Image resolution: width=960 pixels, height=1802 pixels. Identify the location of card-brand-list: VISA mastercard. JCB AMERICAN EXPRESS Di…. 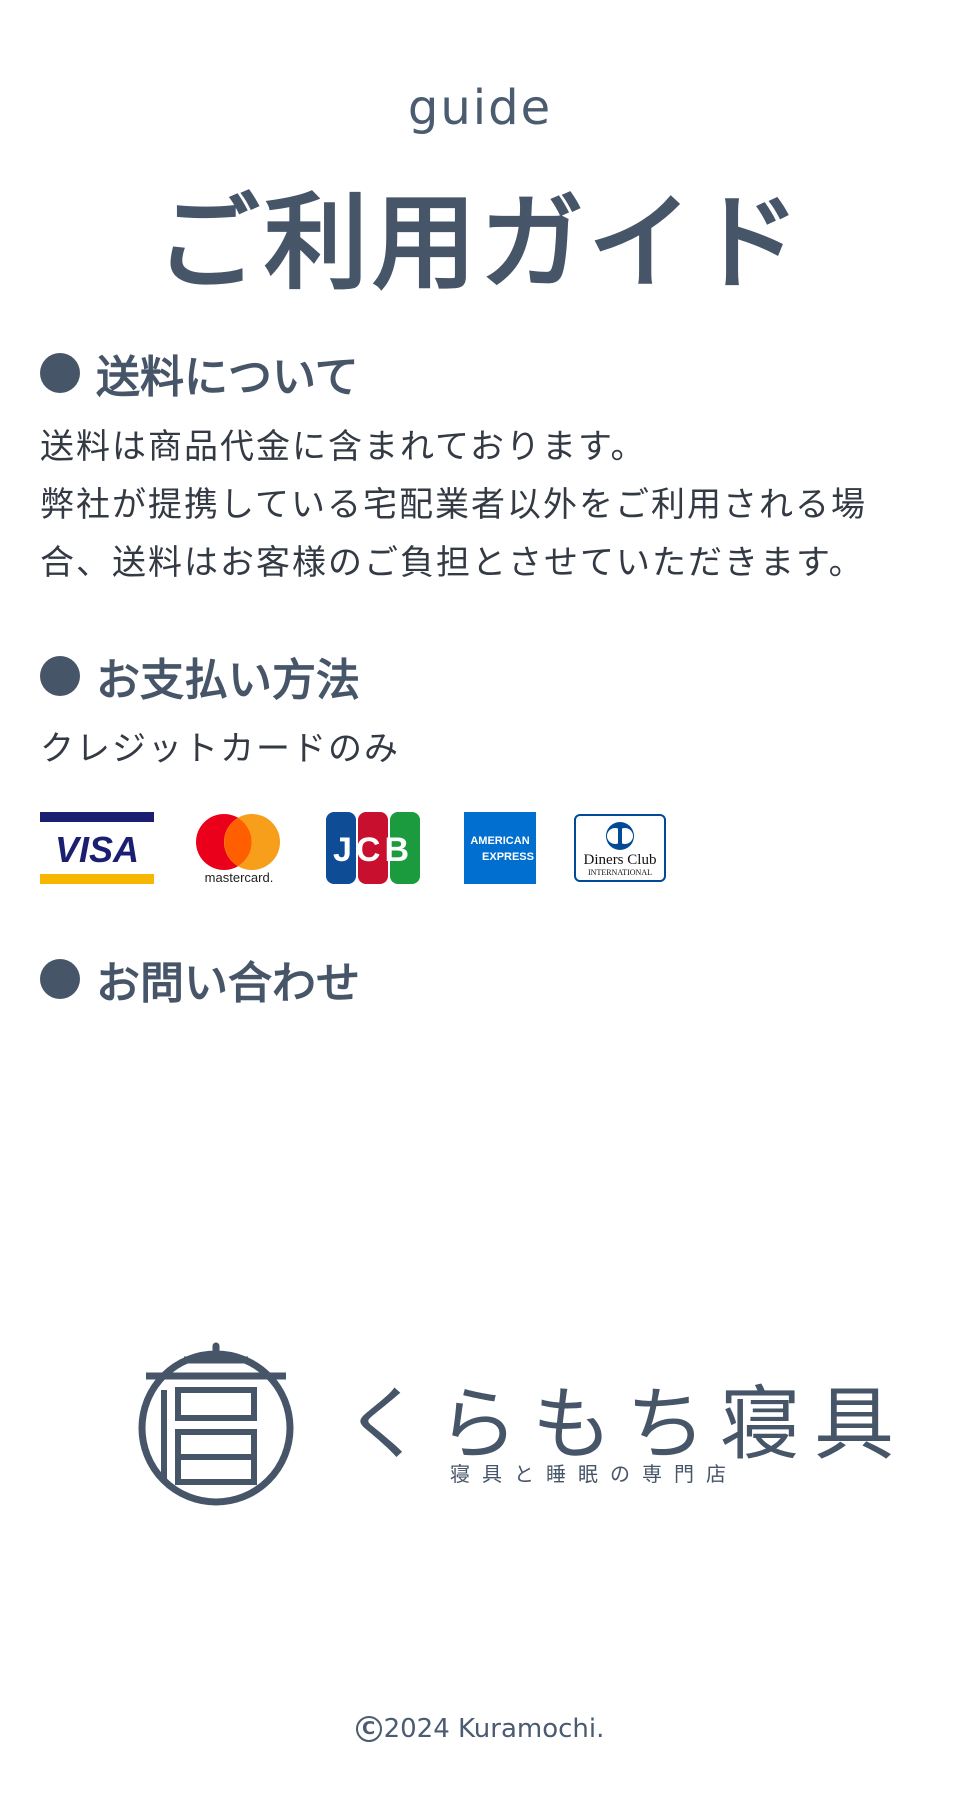
(353, 848).